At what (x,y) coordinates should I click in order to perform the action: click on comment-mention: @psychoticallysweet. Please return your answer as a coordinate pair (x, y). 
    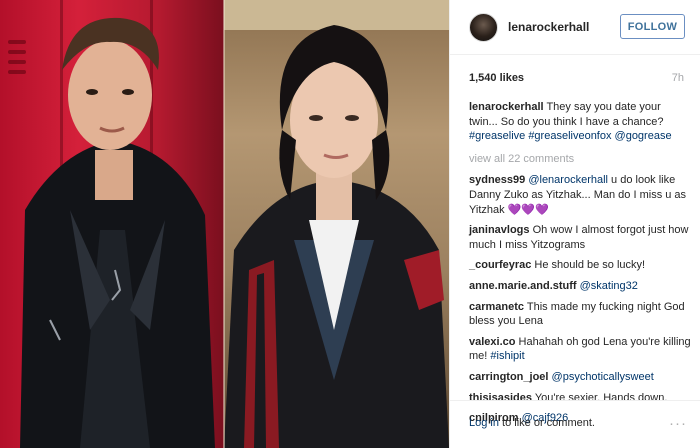
    Looking at the image, I should click on (603, 377).